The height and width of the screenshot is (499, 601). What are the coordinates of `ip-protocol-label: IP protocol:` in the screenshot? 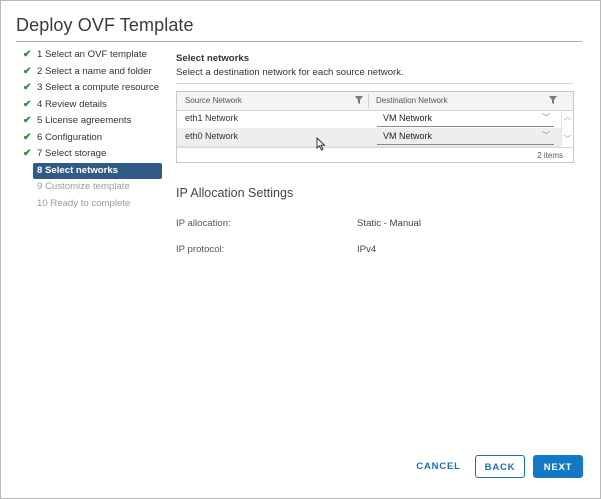 It's located at (200, 249).